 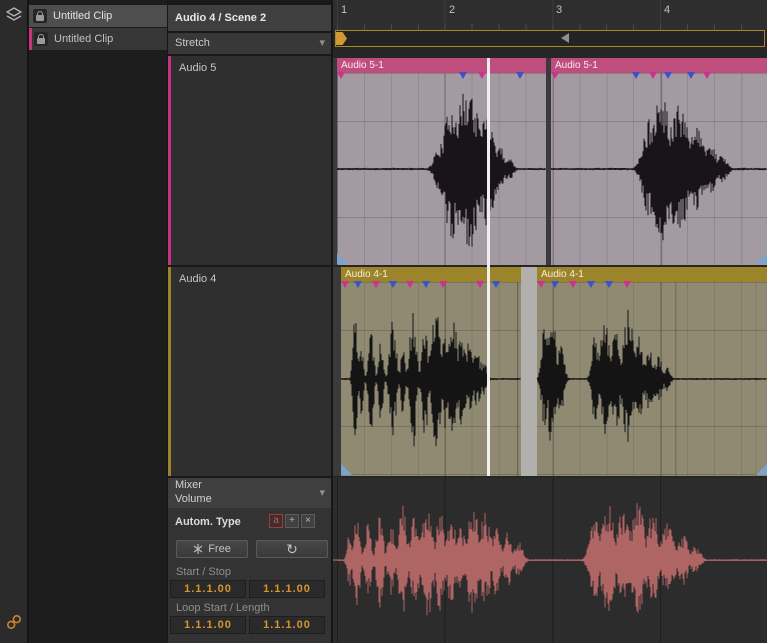 I want to click on loop-button: ↻, so click(x=292, y=549).